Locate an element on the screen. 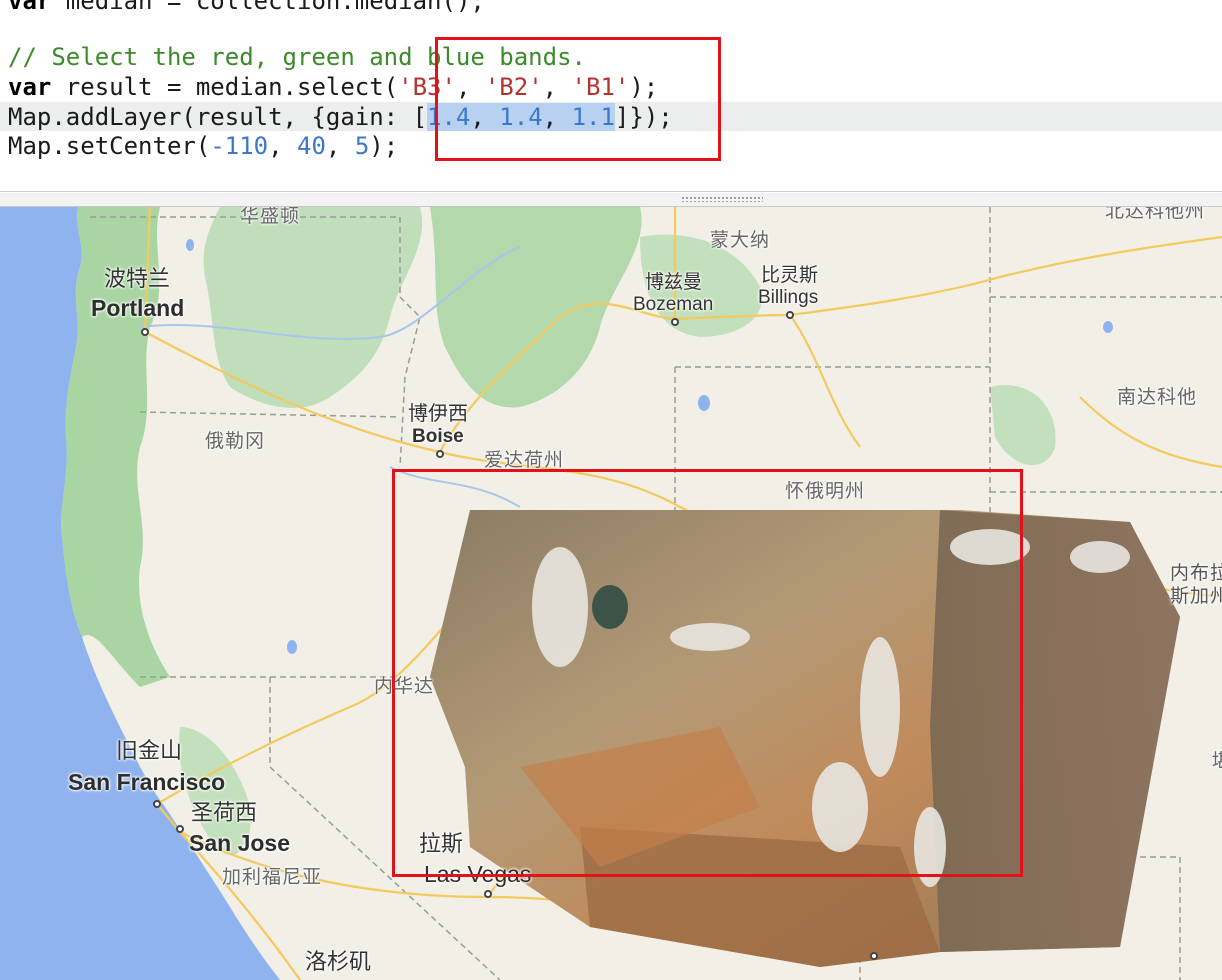  boise-marker is located at coordinates (440, 454).